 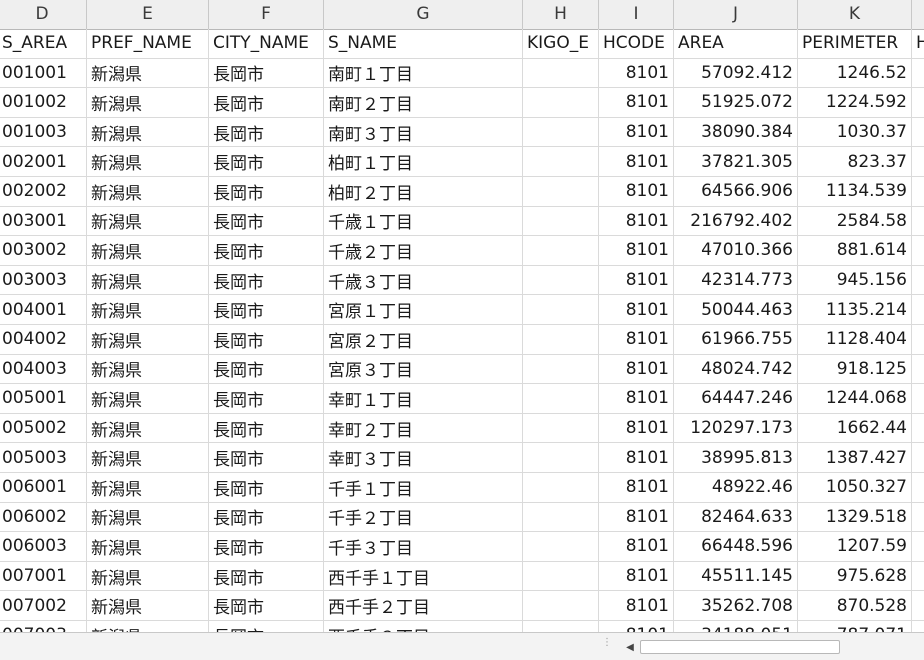 What do you see at coordinates (736, 103) in the screenshot?
I see `cell-j: 51925.072` at bounding box center [736, 103].